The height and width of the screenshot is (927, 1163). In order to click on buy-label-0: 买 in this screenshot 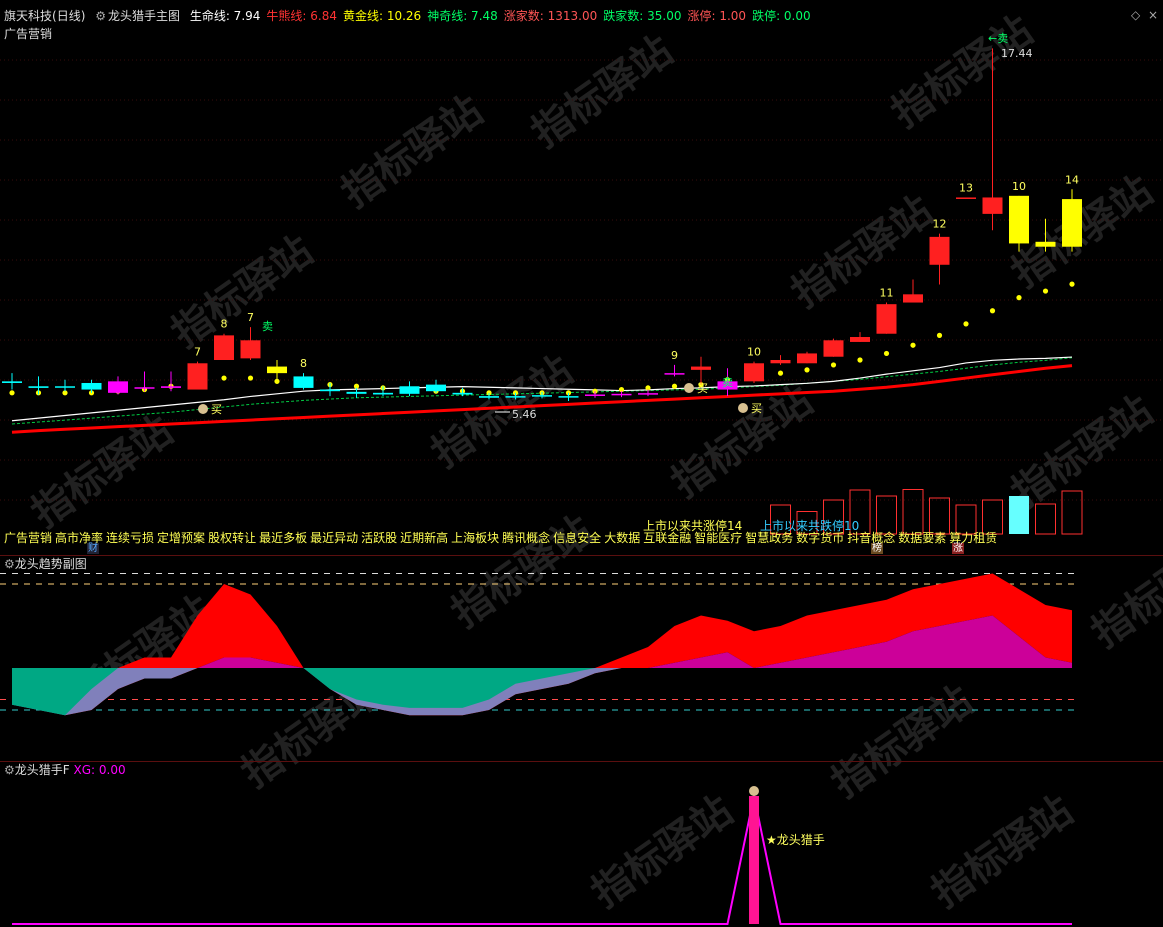, I will do `click(216, 409)`.